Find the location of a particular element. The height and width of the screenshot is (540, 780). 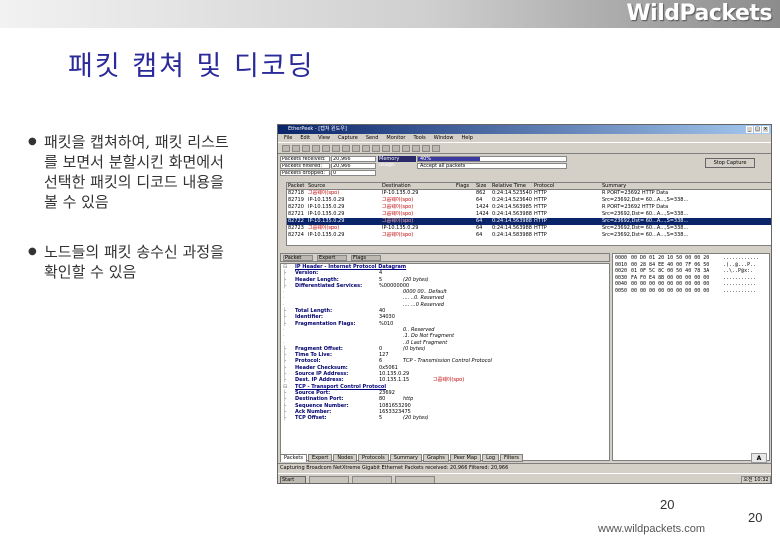

tree-connector-icon: ├ is located at coordinates (285, 418).